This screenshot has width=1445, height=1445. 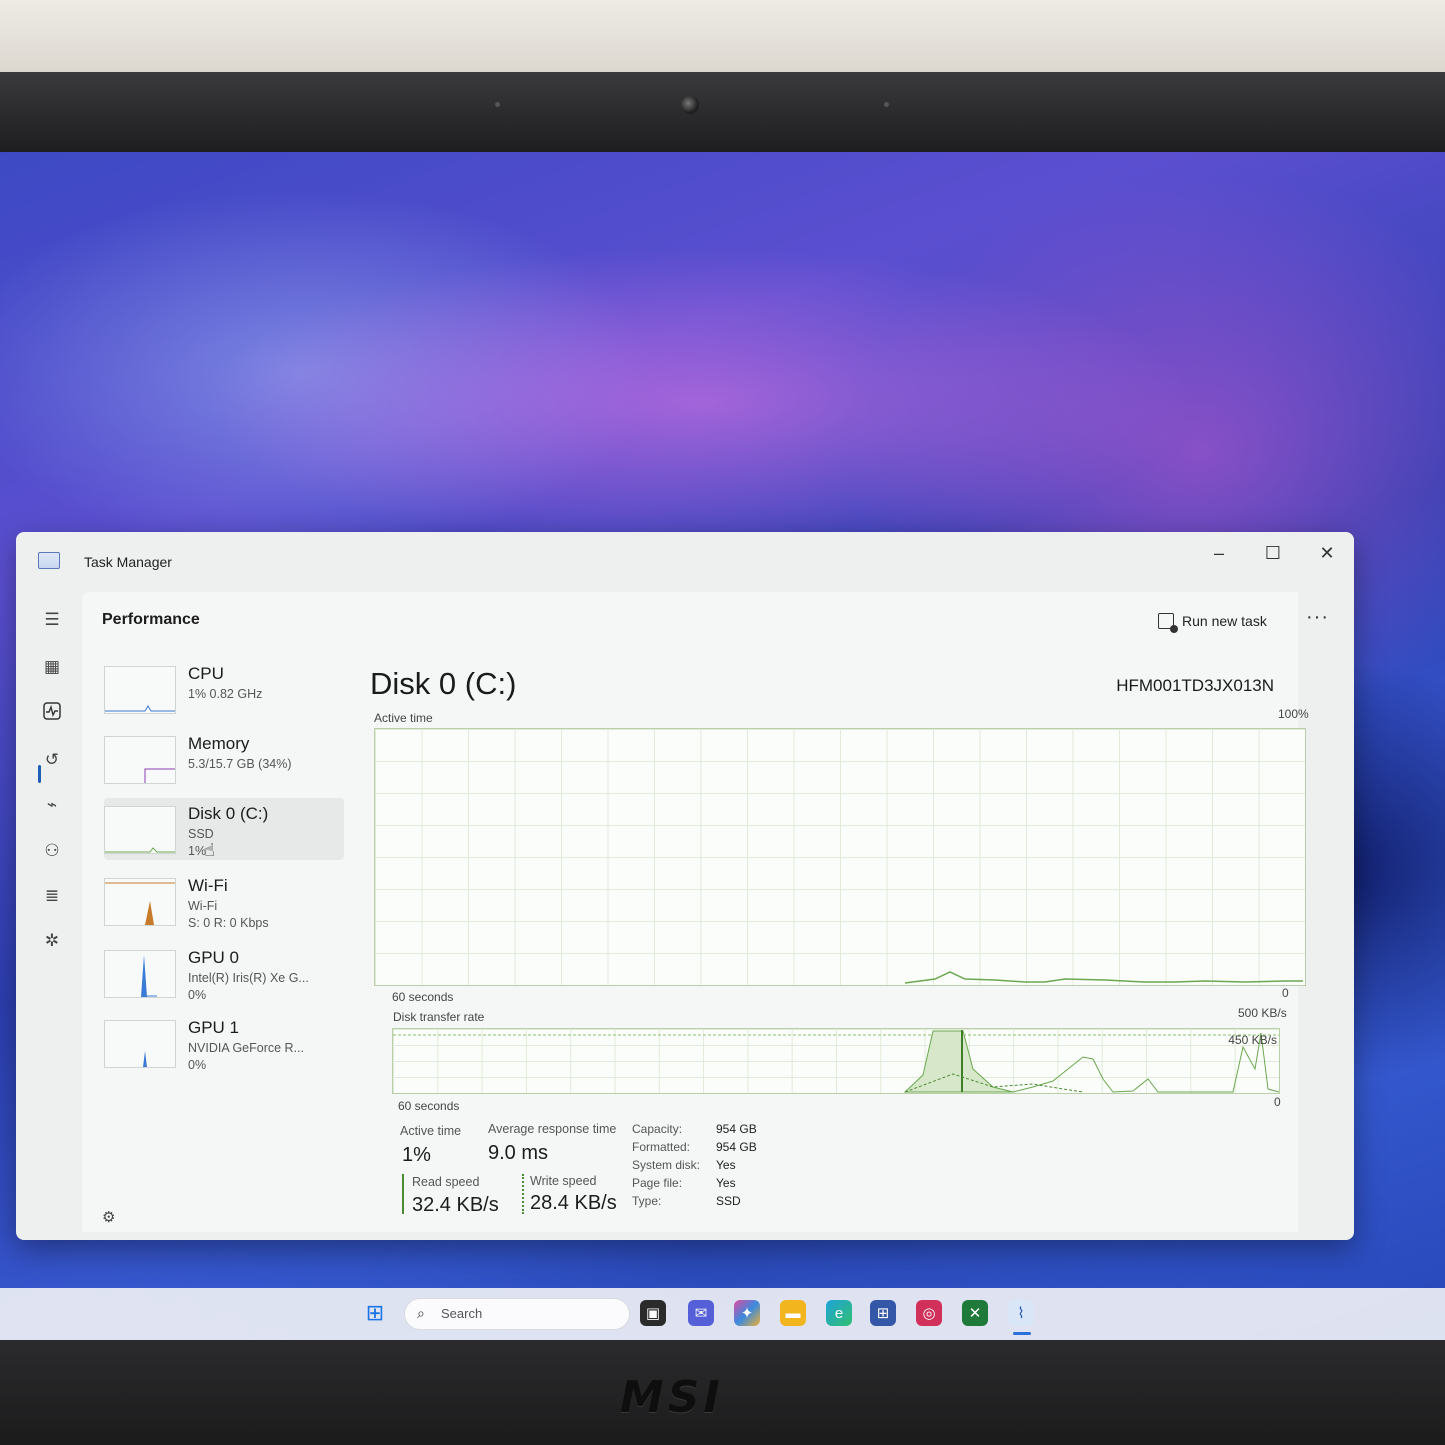 What do you see at coordinates (1273, 553) in the screenshot?
I see `maximize-button: ☐` at bounding box center [1273, 553].